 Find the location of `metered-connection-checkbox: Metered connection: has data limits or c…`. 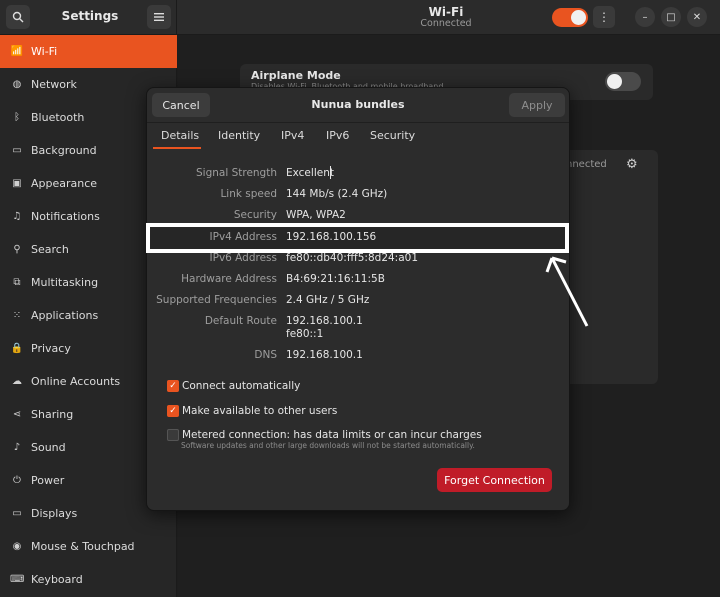

metered-connection-checkbox: Metered connection: has data limits or c… is located at coordinates (324, 435).